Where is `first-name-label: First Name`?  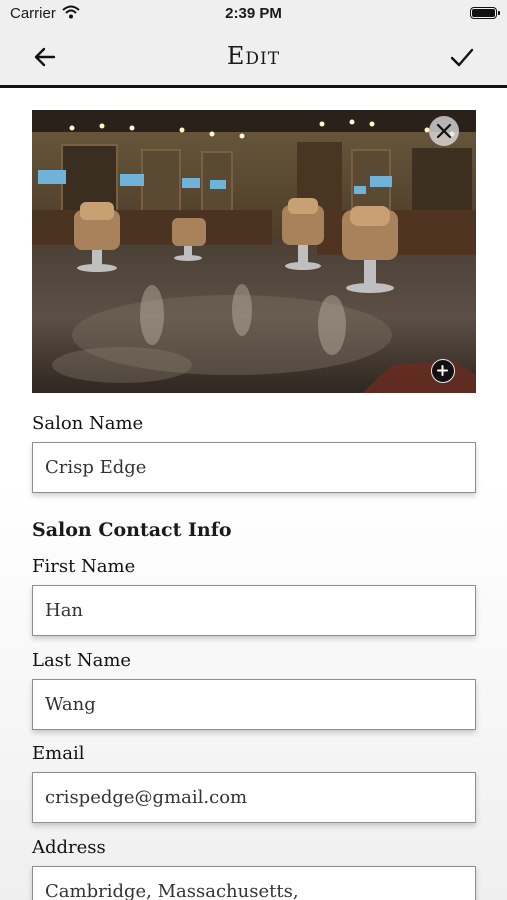 first-name-label: First Name is located at coordinates (84, 566).